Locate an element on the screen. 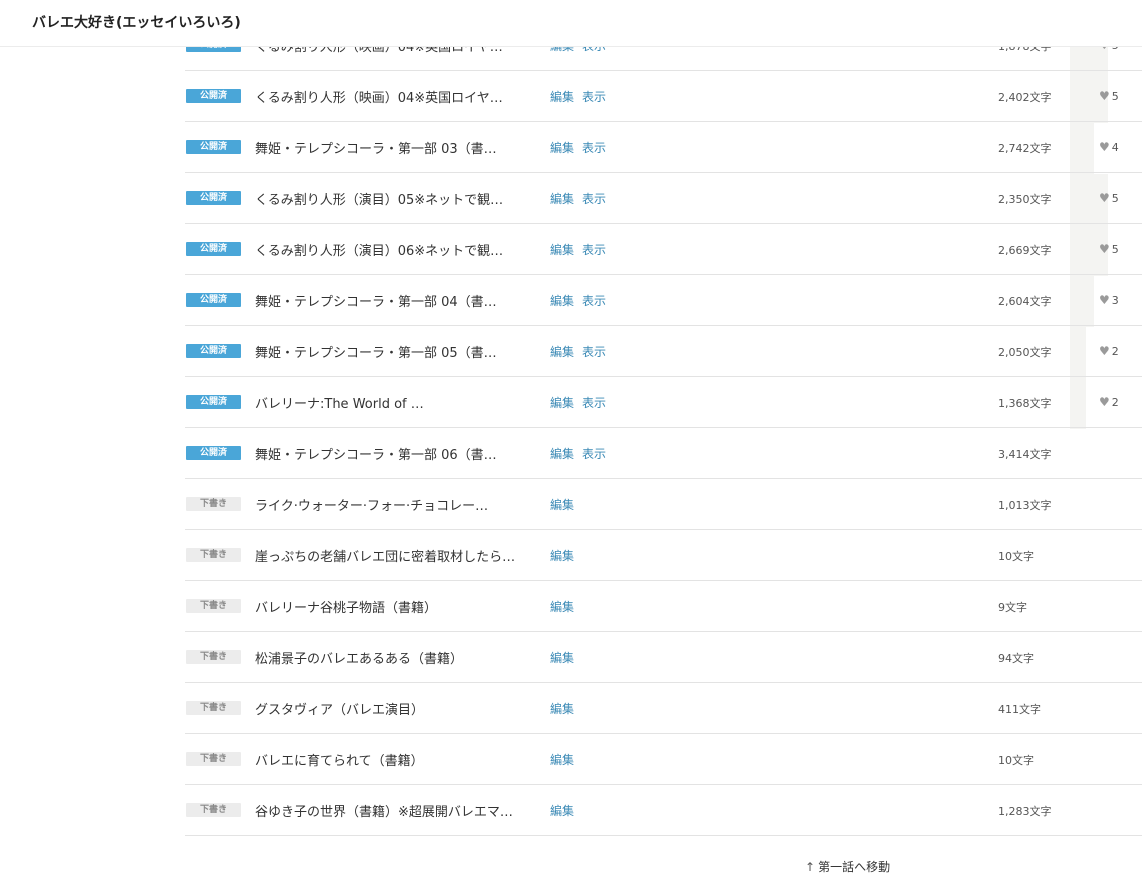 Image resolution: width=1142 pixels, height=893 pixels. like-count: ♥ 4 is located at coordinates (1109, 147).